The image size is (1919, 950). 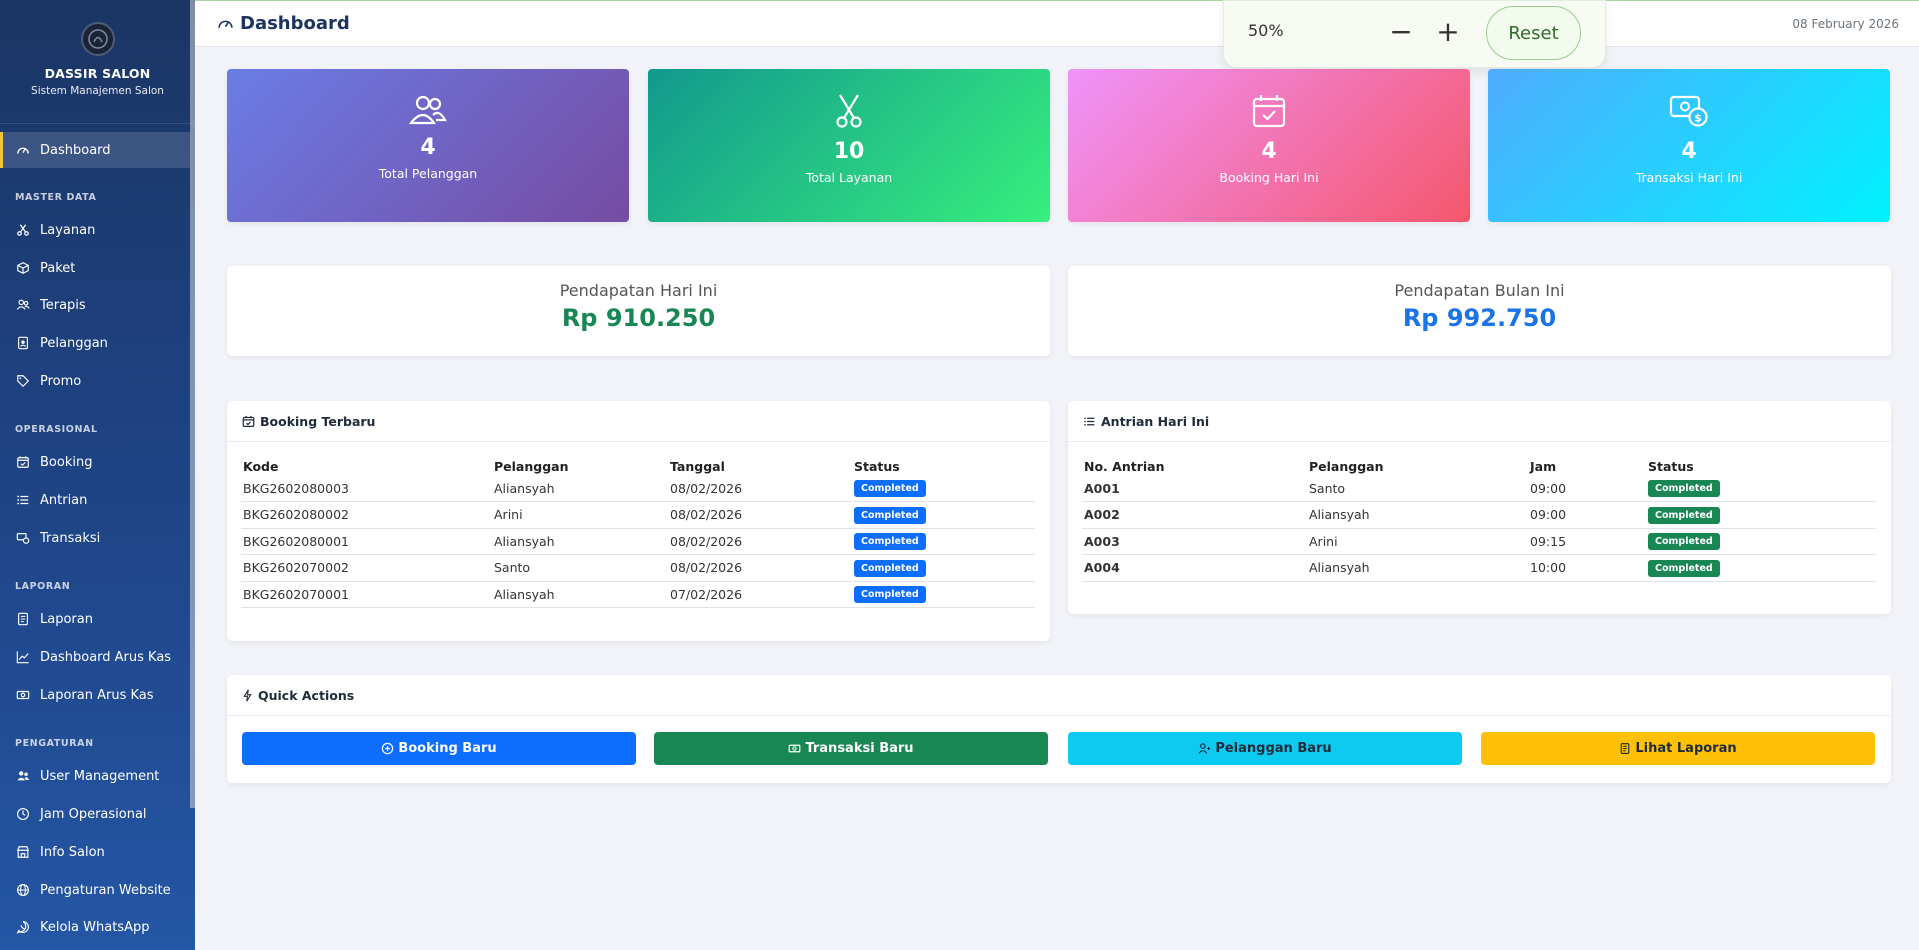 What do you see at coordinates (1678, 748) in the screenshot?
I see `lihat-laporan-button: Lihat Laporan` at bounding box center [1678, 748].